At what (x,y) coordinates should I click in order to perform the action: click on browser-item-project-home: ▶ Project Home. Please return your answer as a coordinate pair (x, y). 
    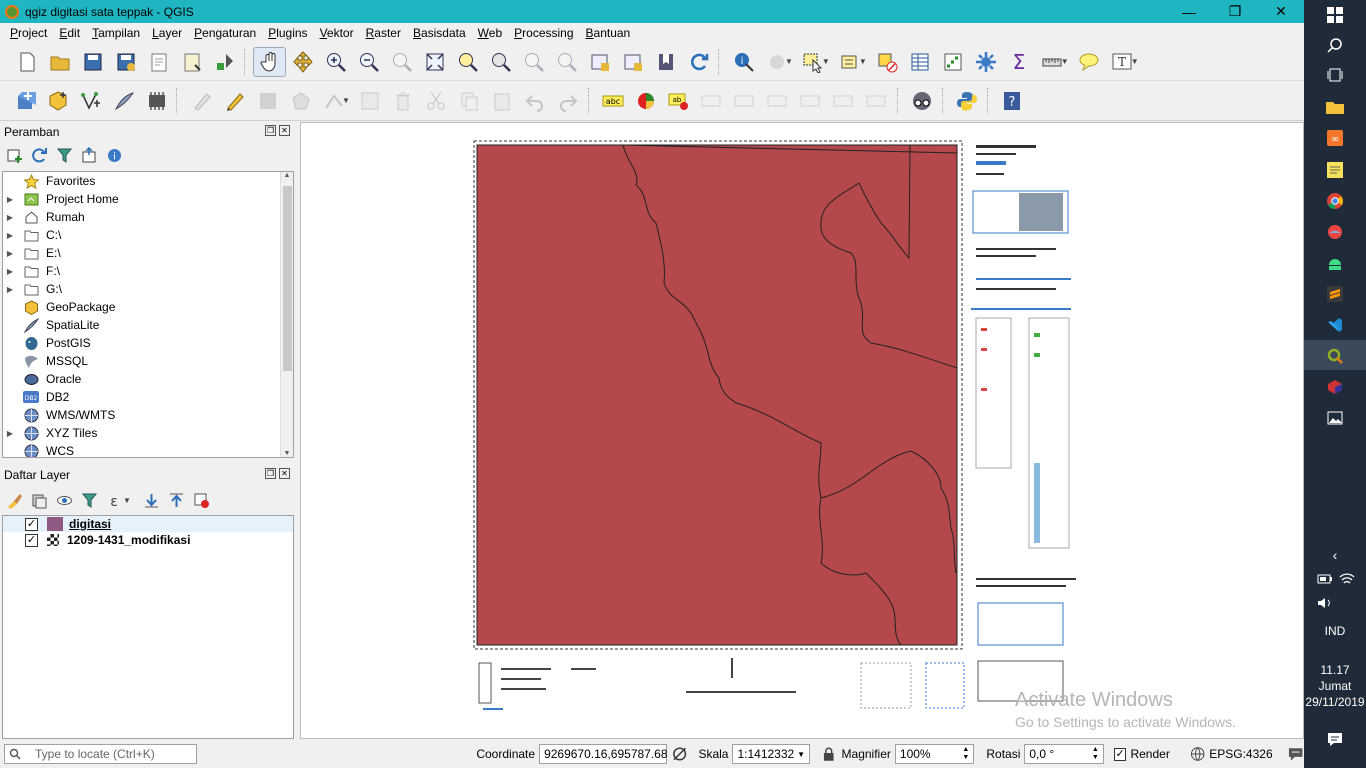
    Looking at the image, I should click on (148, 199).